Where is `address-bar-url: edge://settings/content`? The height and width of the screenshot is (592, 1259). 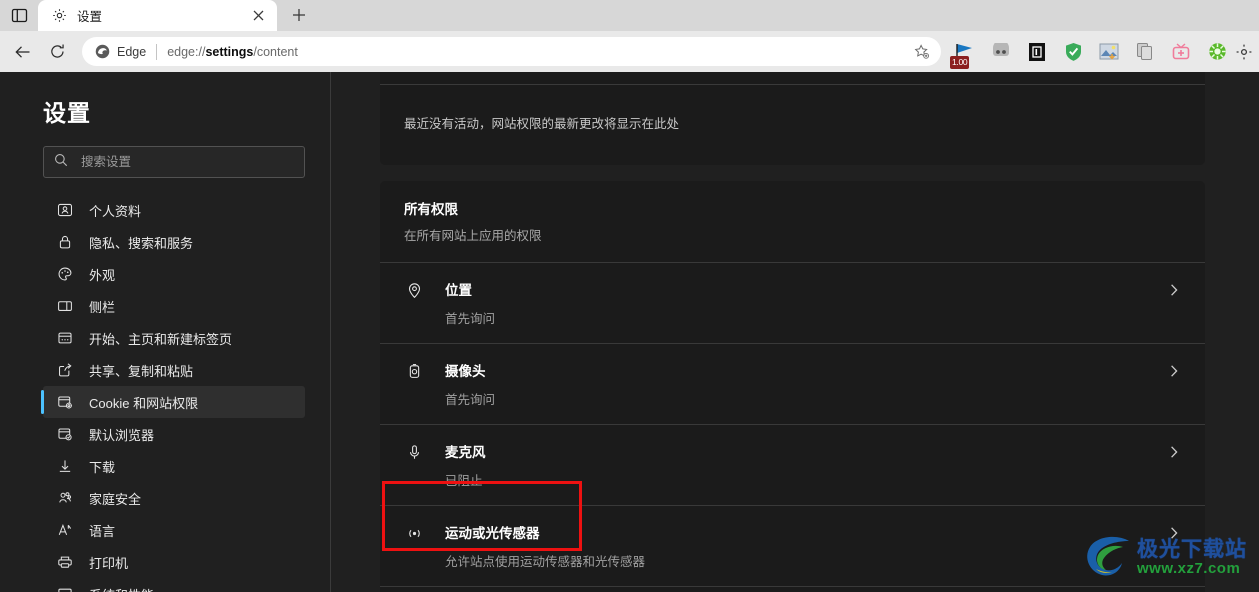
address-bar-url: edge://settings/content is located at coordinates (538, 52).